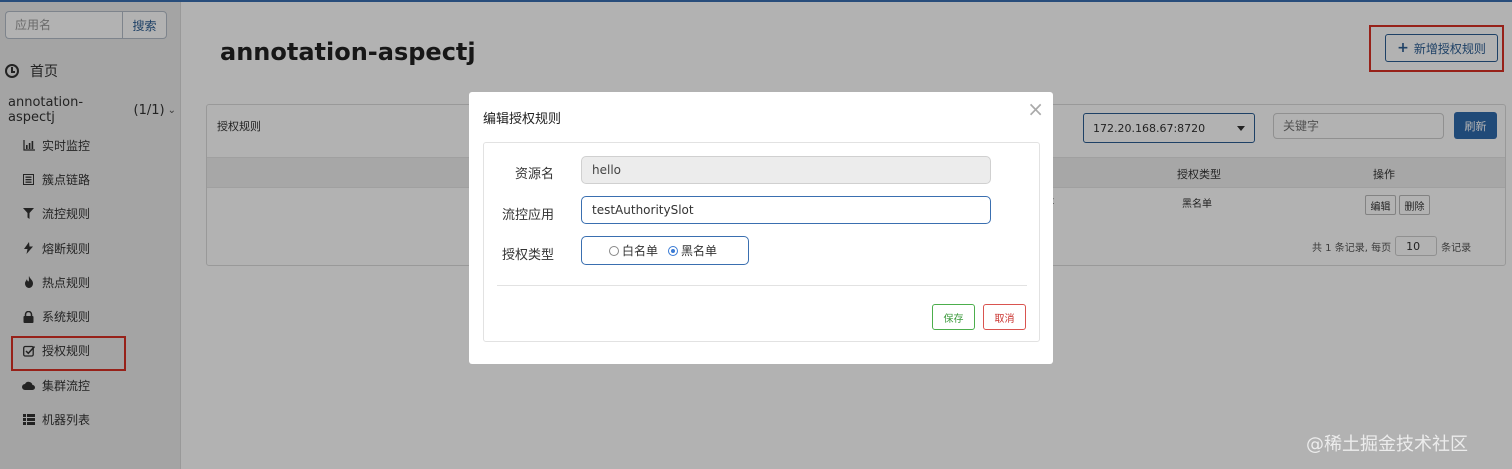 The width and height of the screenshot is (1512, 469). What do you see at coordinates (640, 250) in the screenshot?
I see `whitelist-label: 白名单` at bounding box center [640, 250].